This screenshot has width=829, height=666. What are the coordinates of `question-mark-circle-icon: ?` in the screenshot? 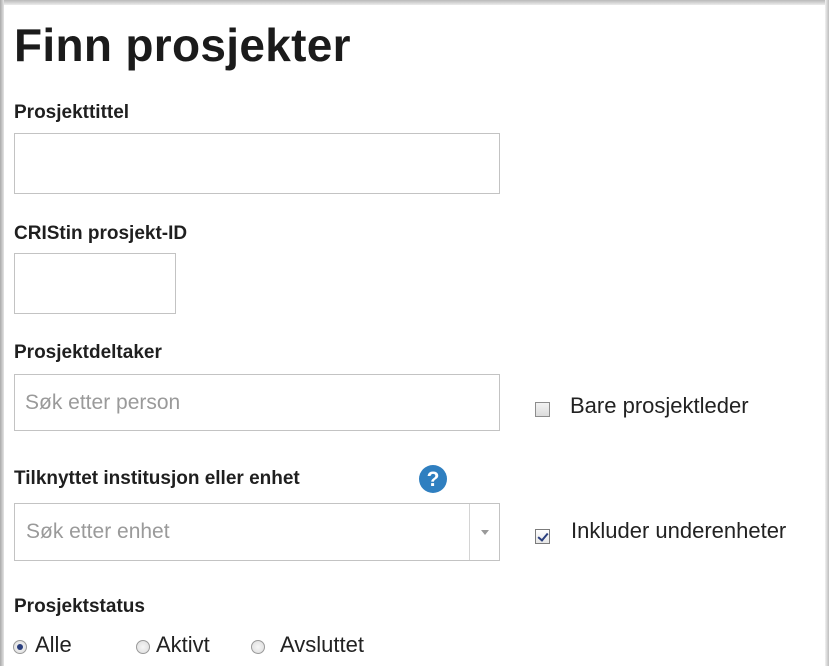 It's located at (433, 479).